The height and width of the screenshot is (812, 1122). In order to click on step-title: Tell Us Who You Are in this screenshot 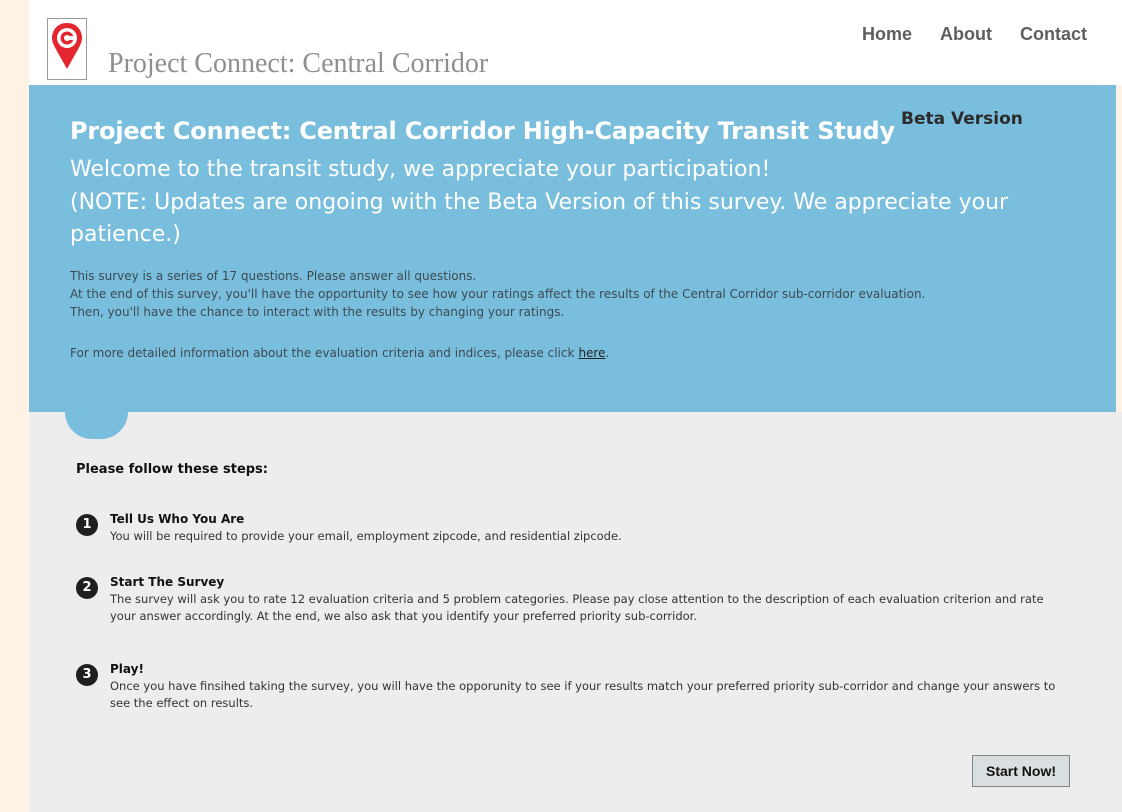, I will do `click(177, 519)`.